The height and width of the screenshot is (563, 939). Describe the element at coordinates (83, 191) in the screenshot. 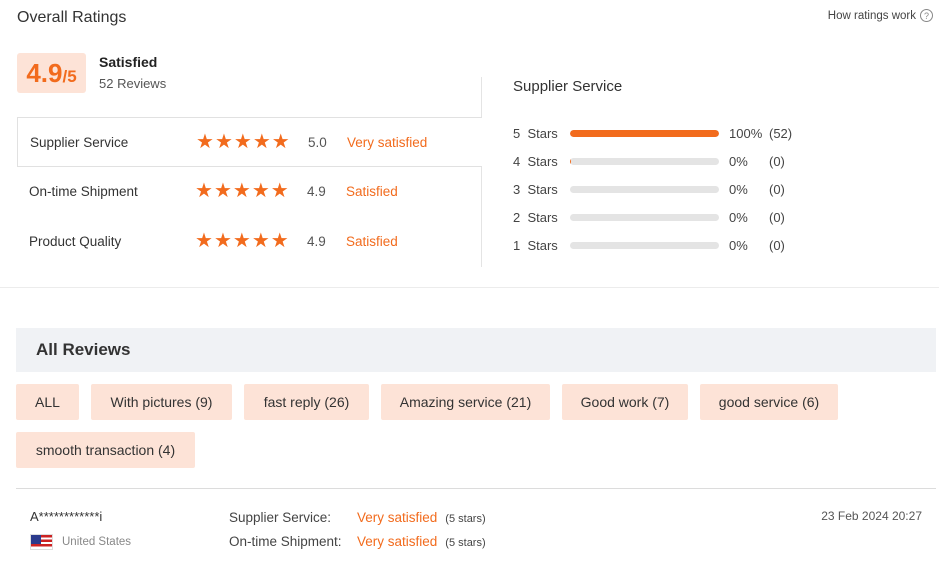

I see `rating-name: On-time Shipment` at that location.